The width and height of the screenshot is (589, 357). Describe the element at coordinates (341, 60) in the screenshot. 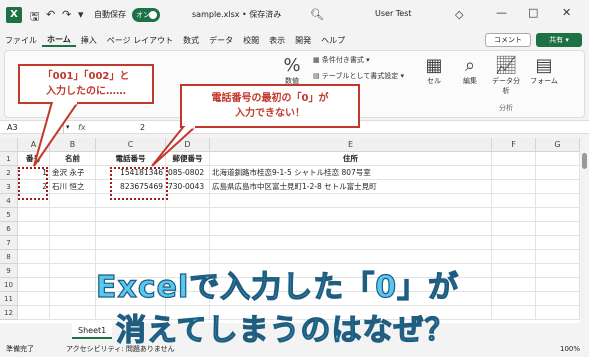

I see `conditional-format-button: ▦ 条件付き書式 ▾` at that location.